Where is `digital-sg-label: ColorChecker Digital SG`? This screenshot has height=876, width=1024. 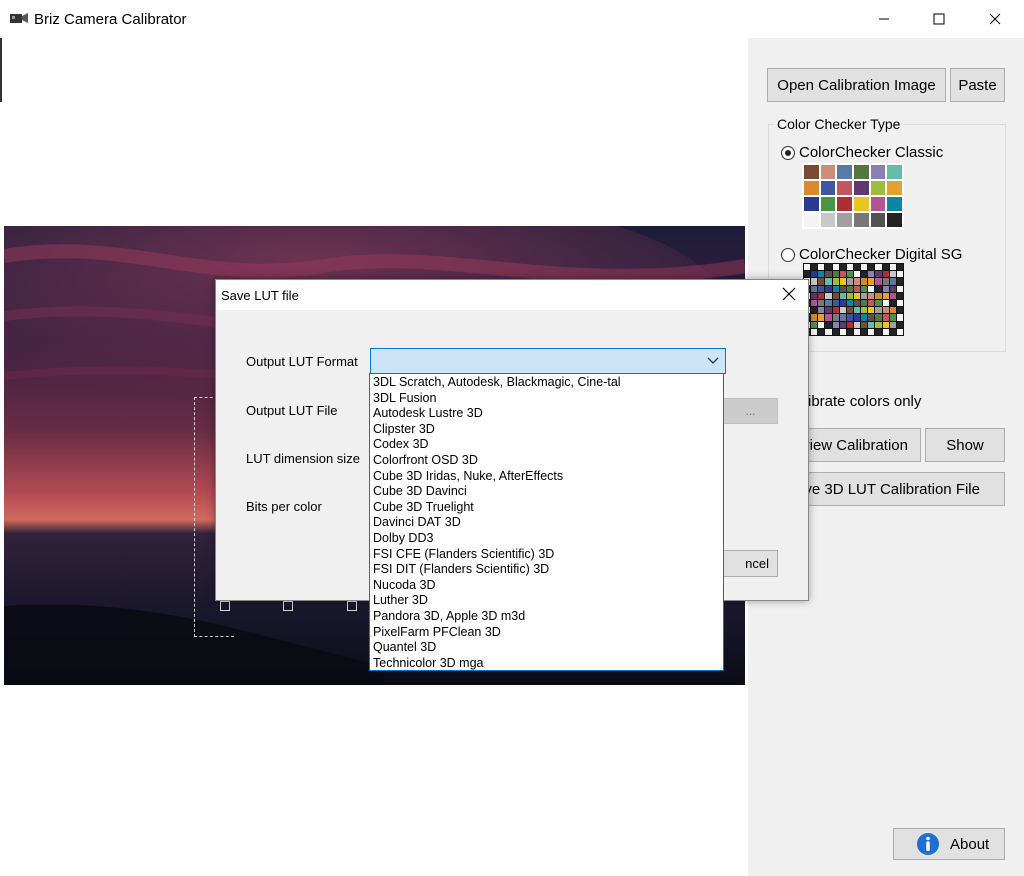 digital-sg-label: ColorChecker Digital SG is located at coordinates (881, 254).